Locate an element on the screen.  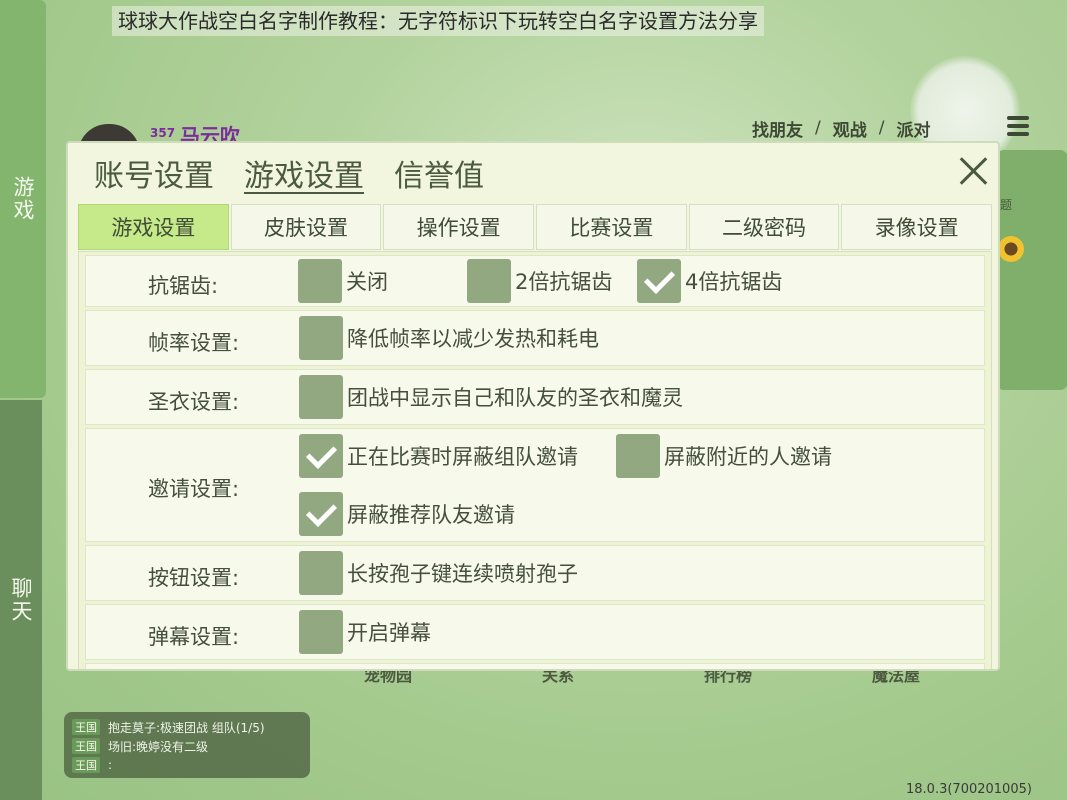
option-enable-barrage: 开启弹幕 is located at coordinates (365, 632).